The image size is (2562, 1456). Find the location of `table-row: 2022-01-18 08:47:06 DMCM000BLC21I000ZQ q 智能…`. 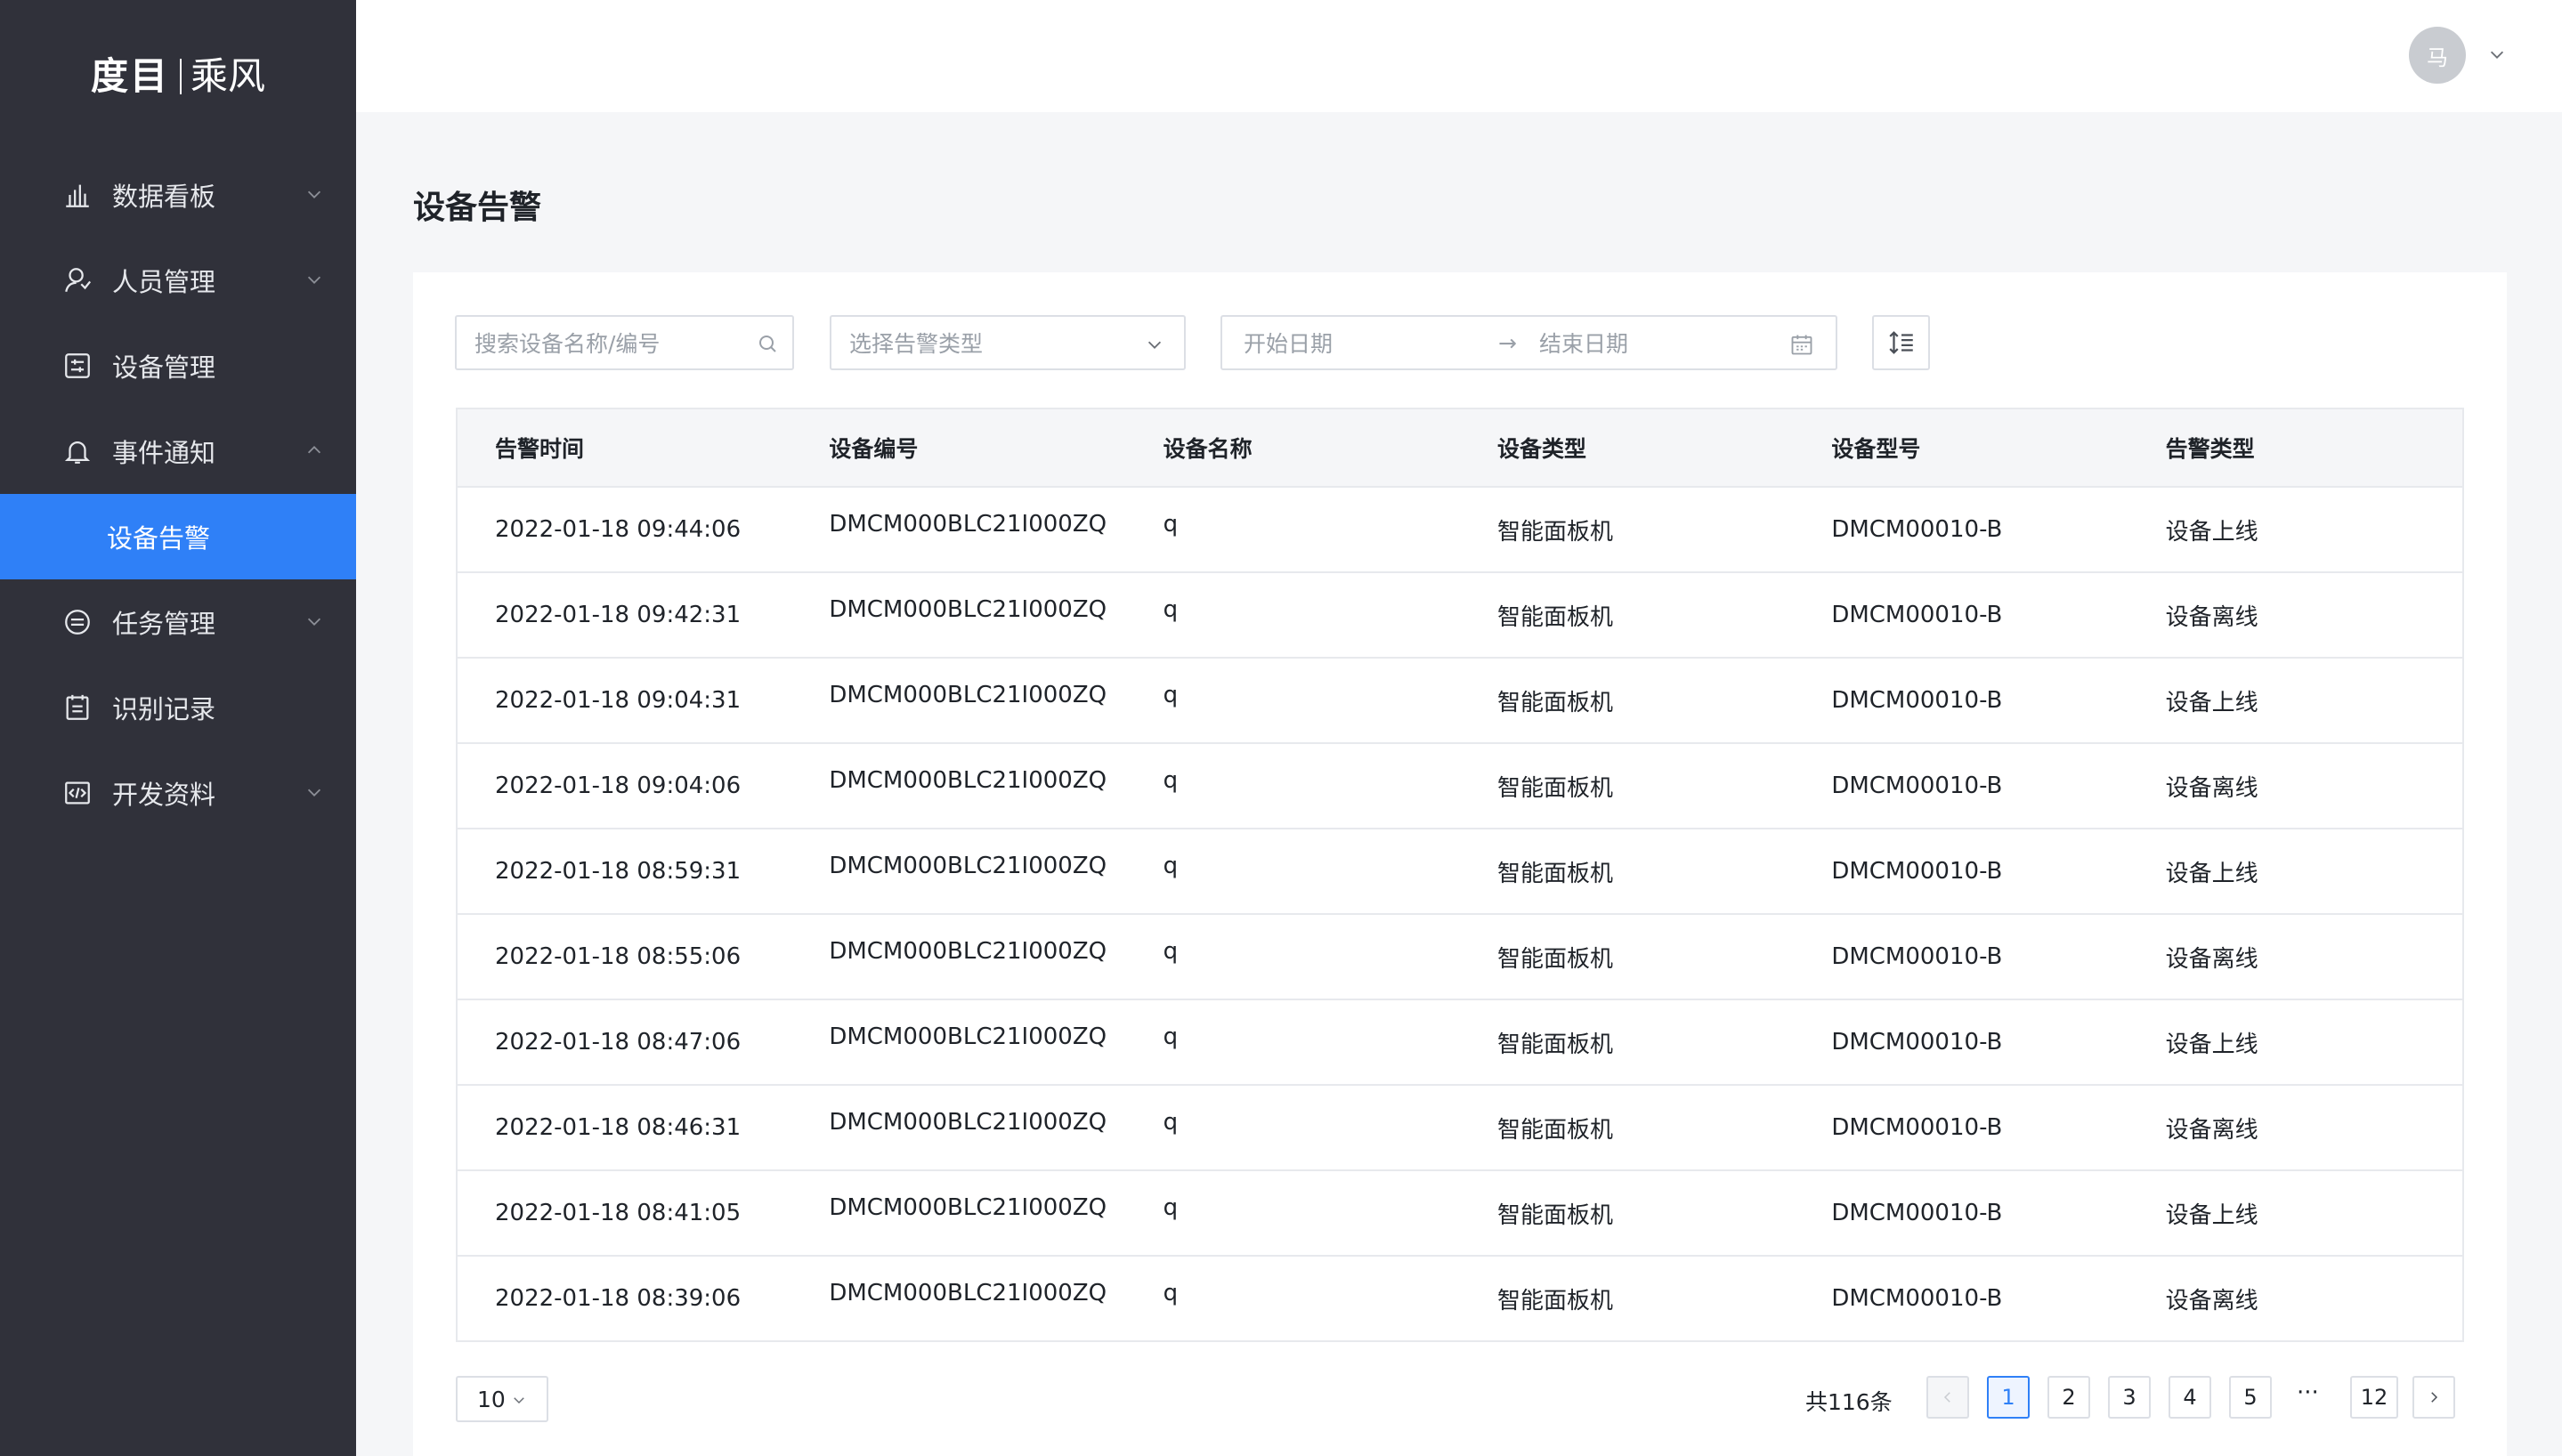

table-row: 2022-01-18 08:47:06 DMCM000BLC21I000ZQ q 智能… is located at coordinates (1460, 1043).